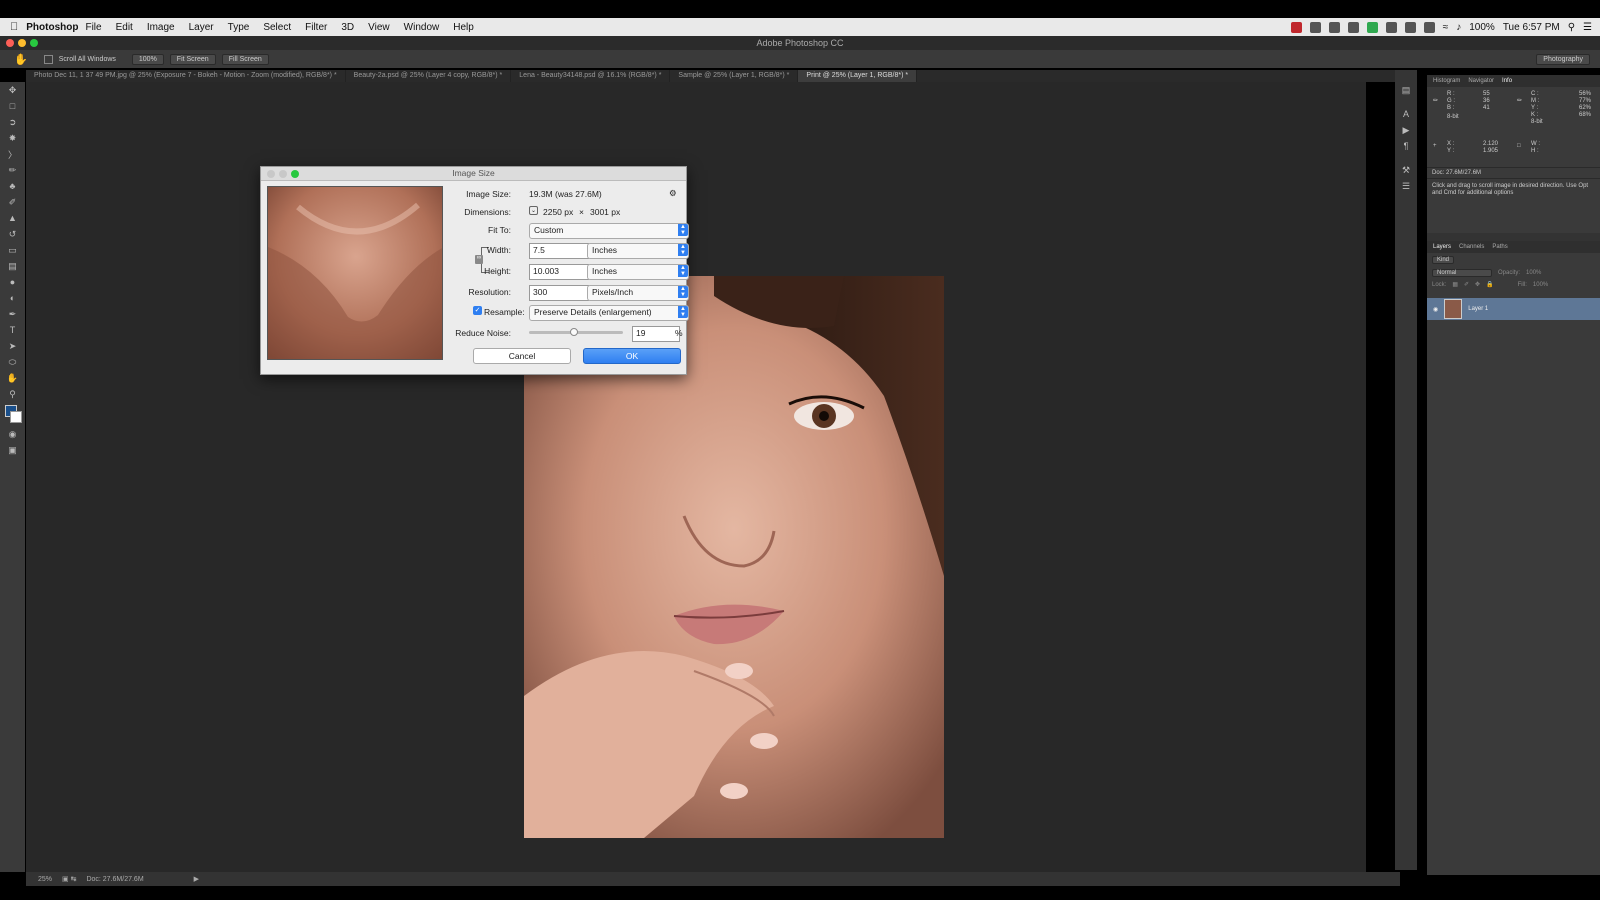  Describe the element at coordinates (1406, 170) in the screenshot. I see `tool-presets-icon: ⚒` at that location.